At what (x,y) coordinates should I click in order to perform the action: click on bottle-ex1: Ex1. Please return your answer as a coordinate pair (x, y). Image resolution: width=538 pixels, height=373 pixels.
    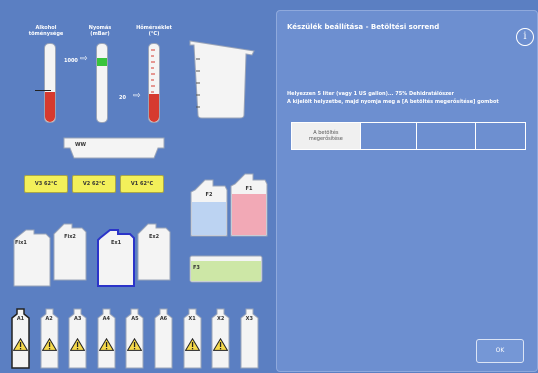
    Looking at the image, I should click on (116, 258).